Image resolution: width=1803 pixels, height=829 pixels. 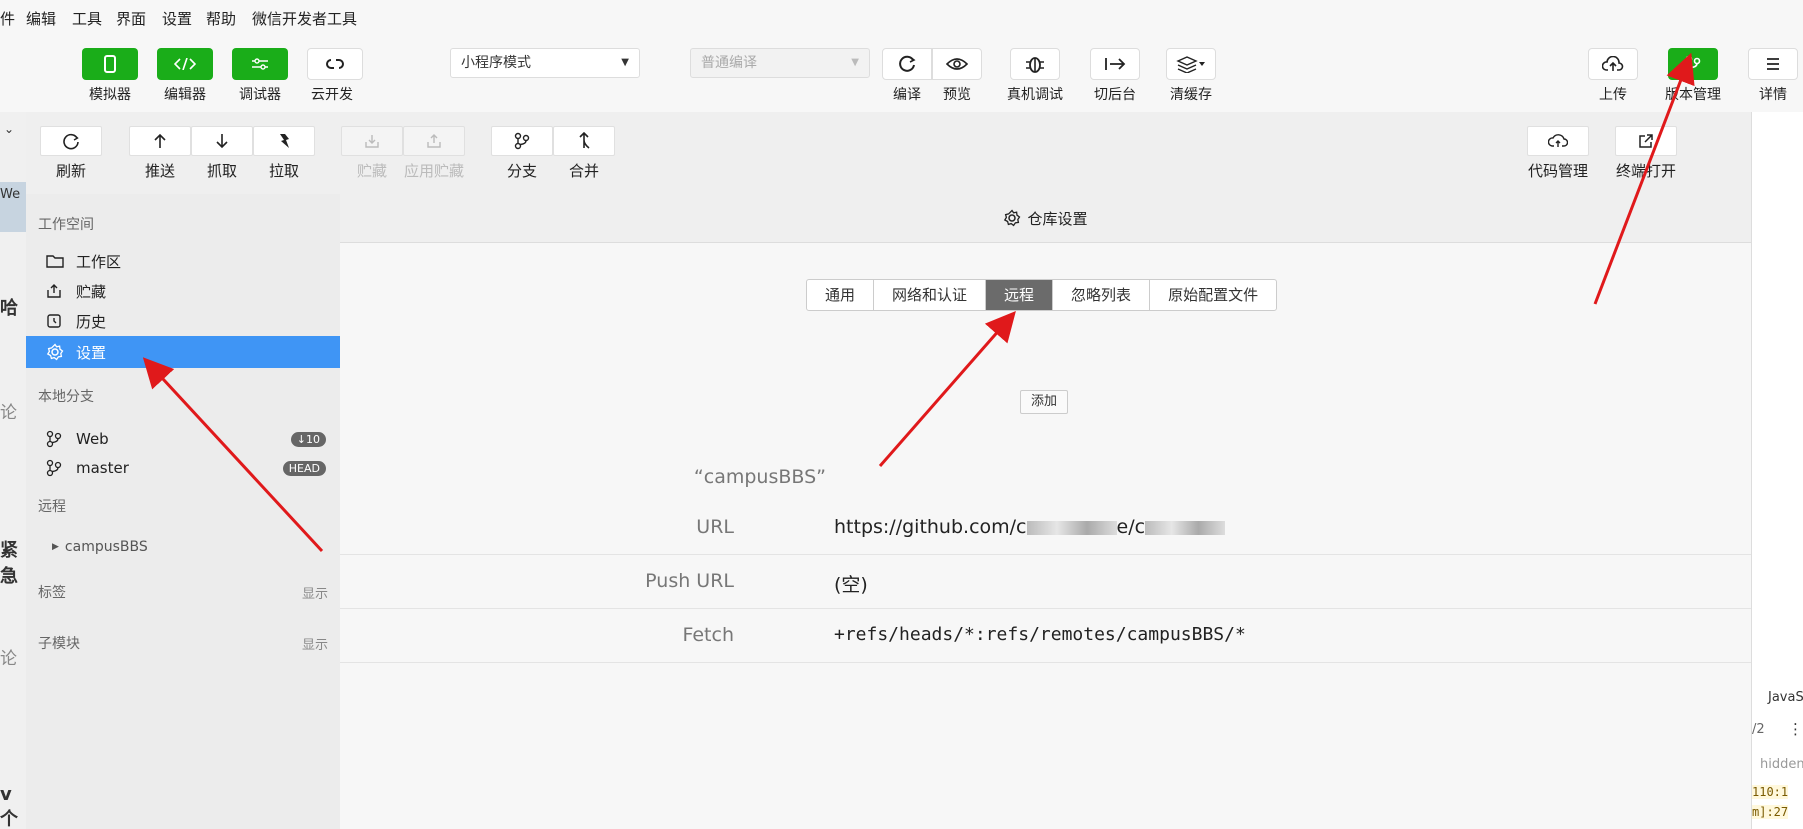 What do you see at coordinates (957, 64) in the screenshot?
I see `preview-button` at bounding box center [957, 64].